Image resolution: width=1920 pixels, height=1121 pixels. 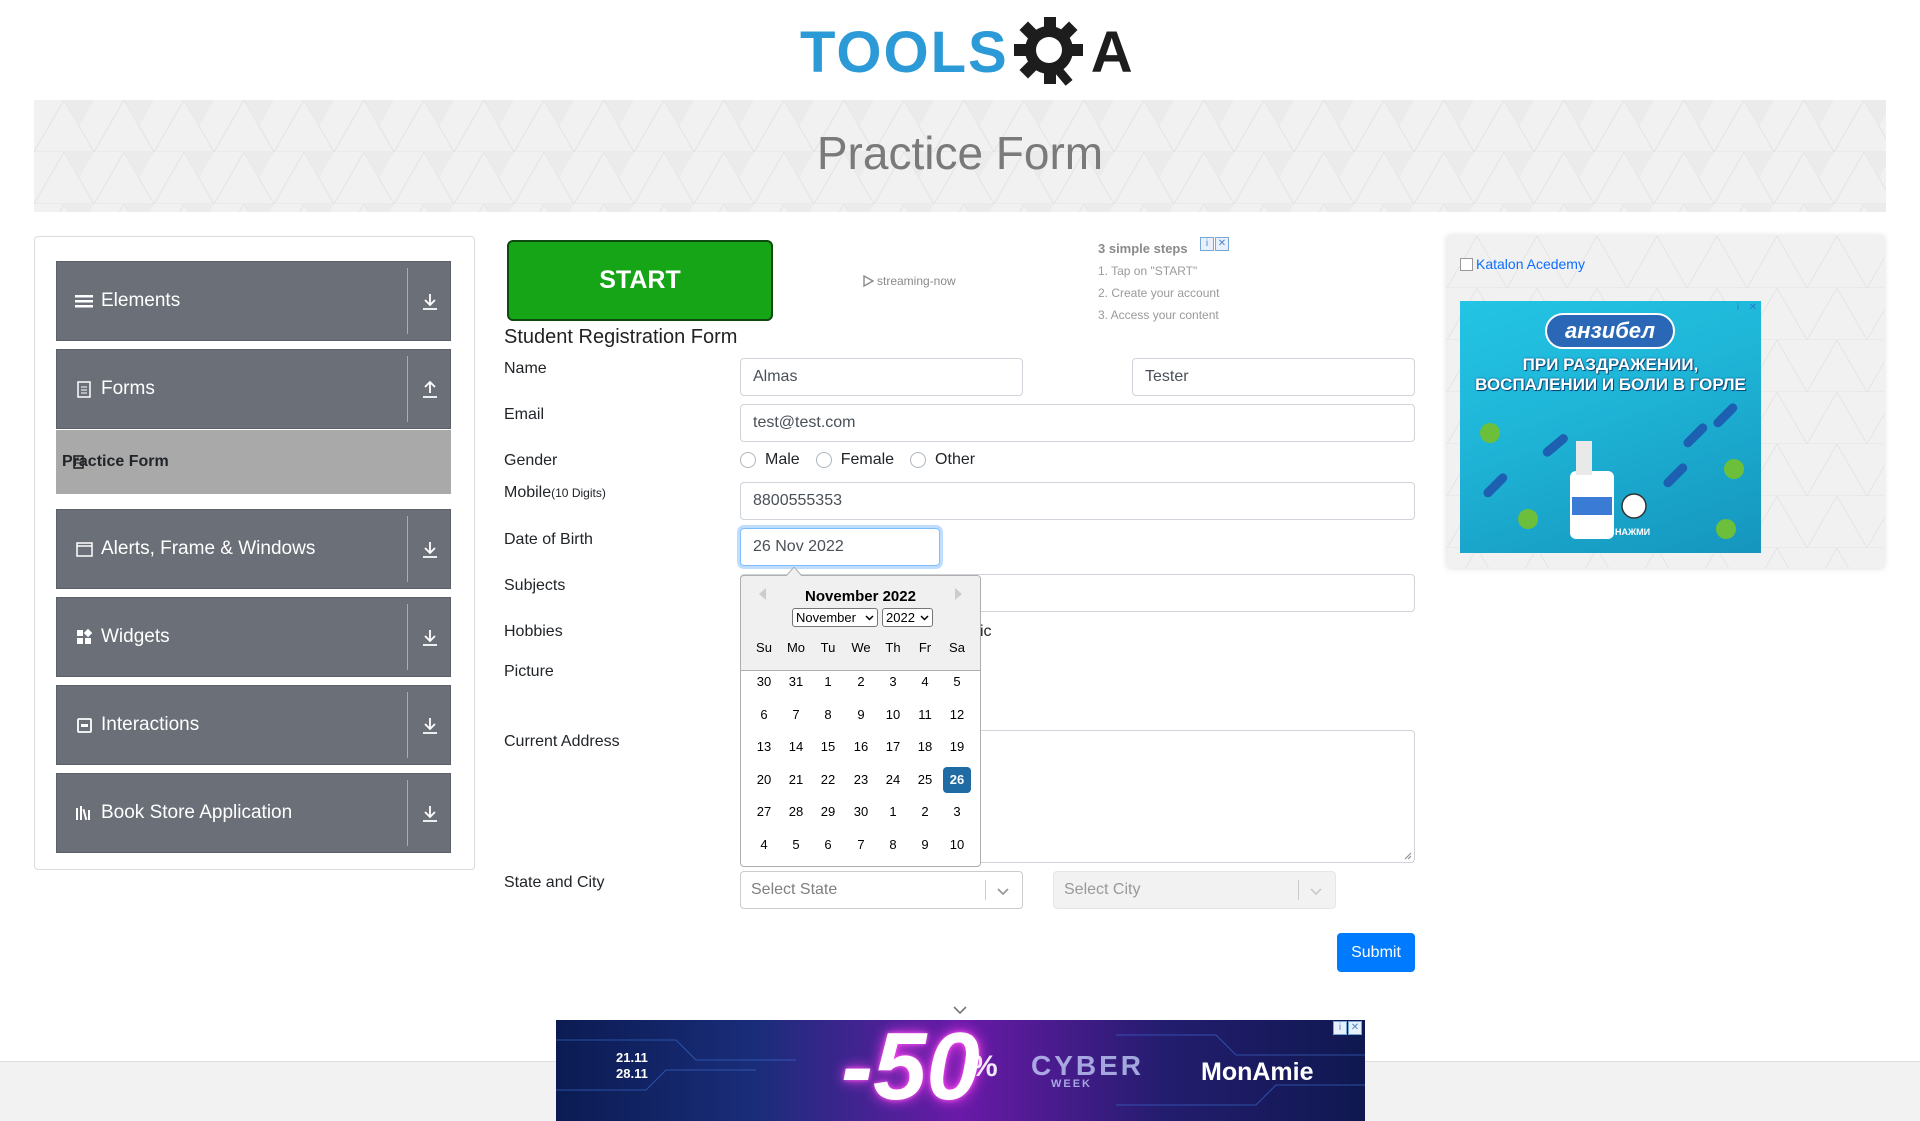 I want to click on sidebar-group-widgets: Widgets, so click(x=253, y=637).